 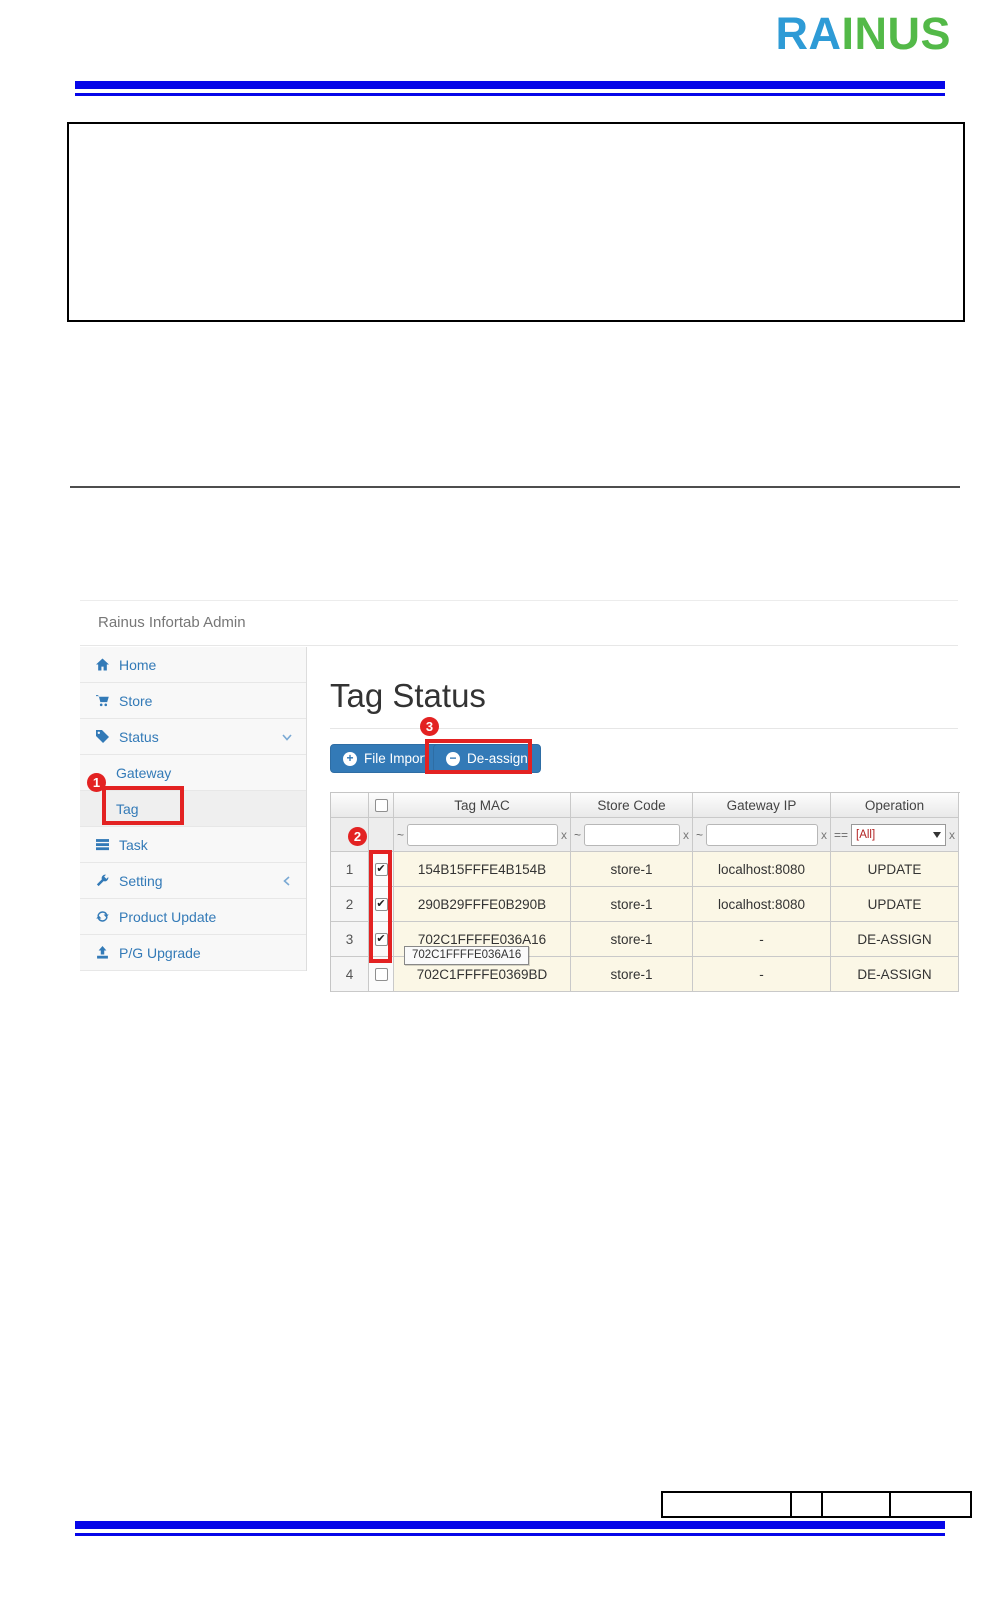 I want to click on sidebar-item-home: Home, so click(x=193, y=665).